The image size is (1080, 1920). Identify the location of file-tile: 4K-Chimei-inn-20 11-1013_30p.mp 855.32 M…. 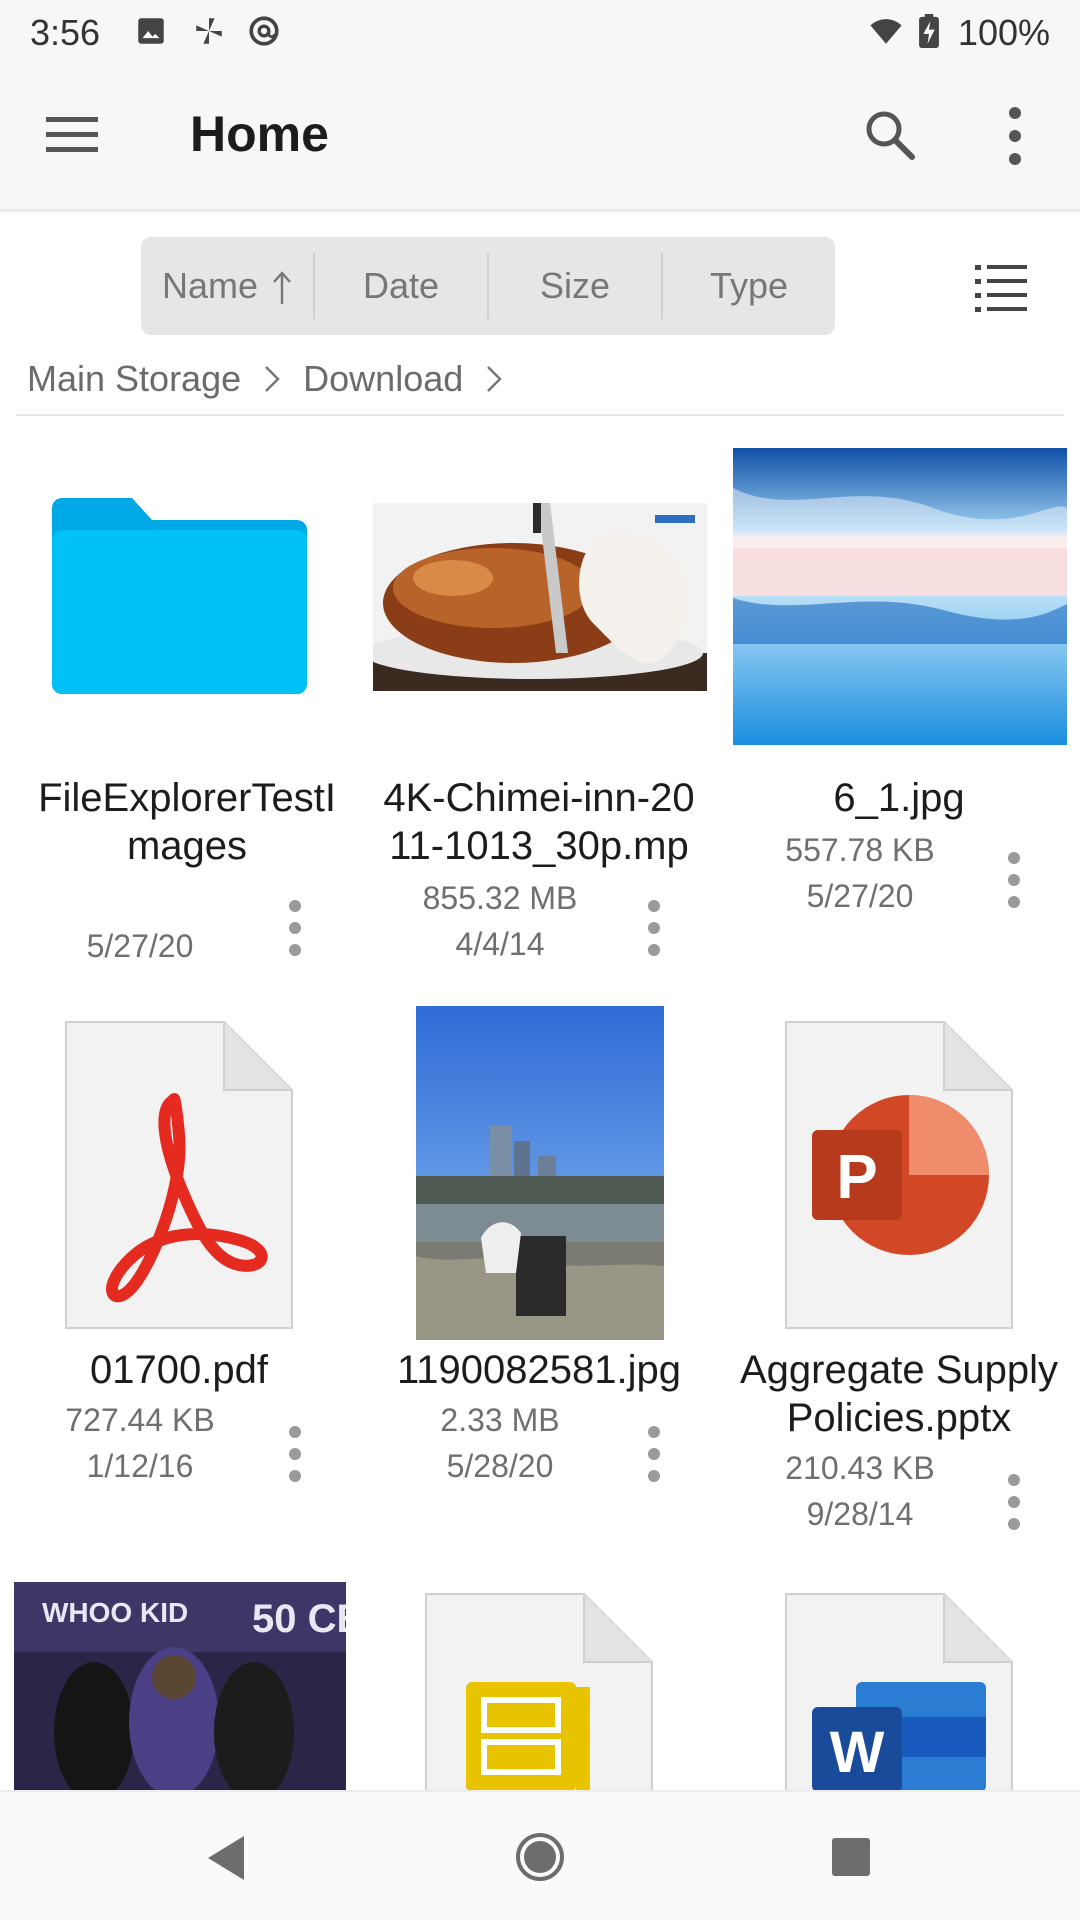
(539, 708).